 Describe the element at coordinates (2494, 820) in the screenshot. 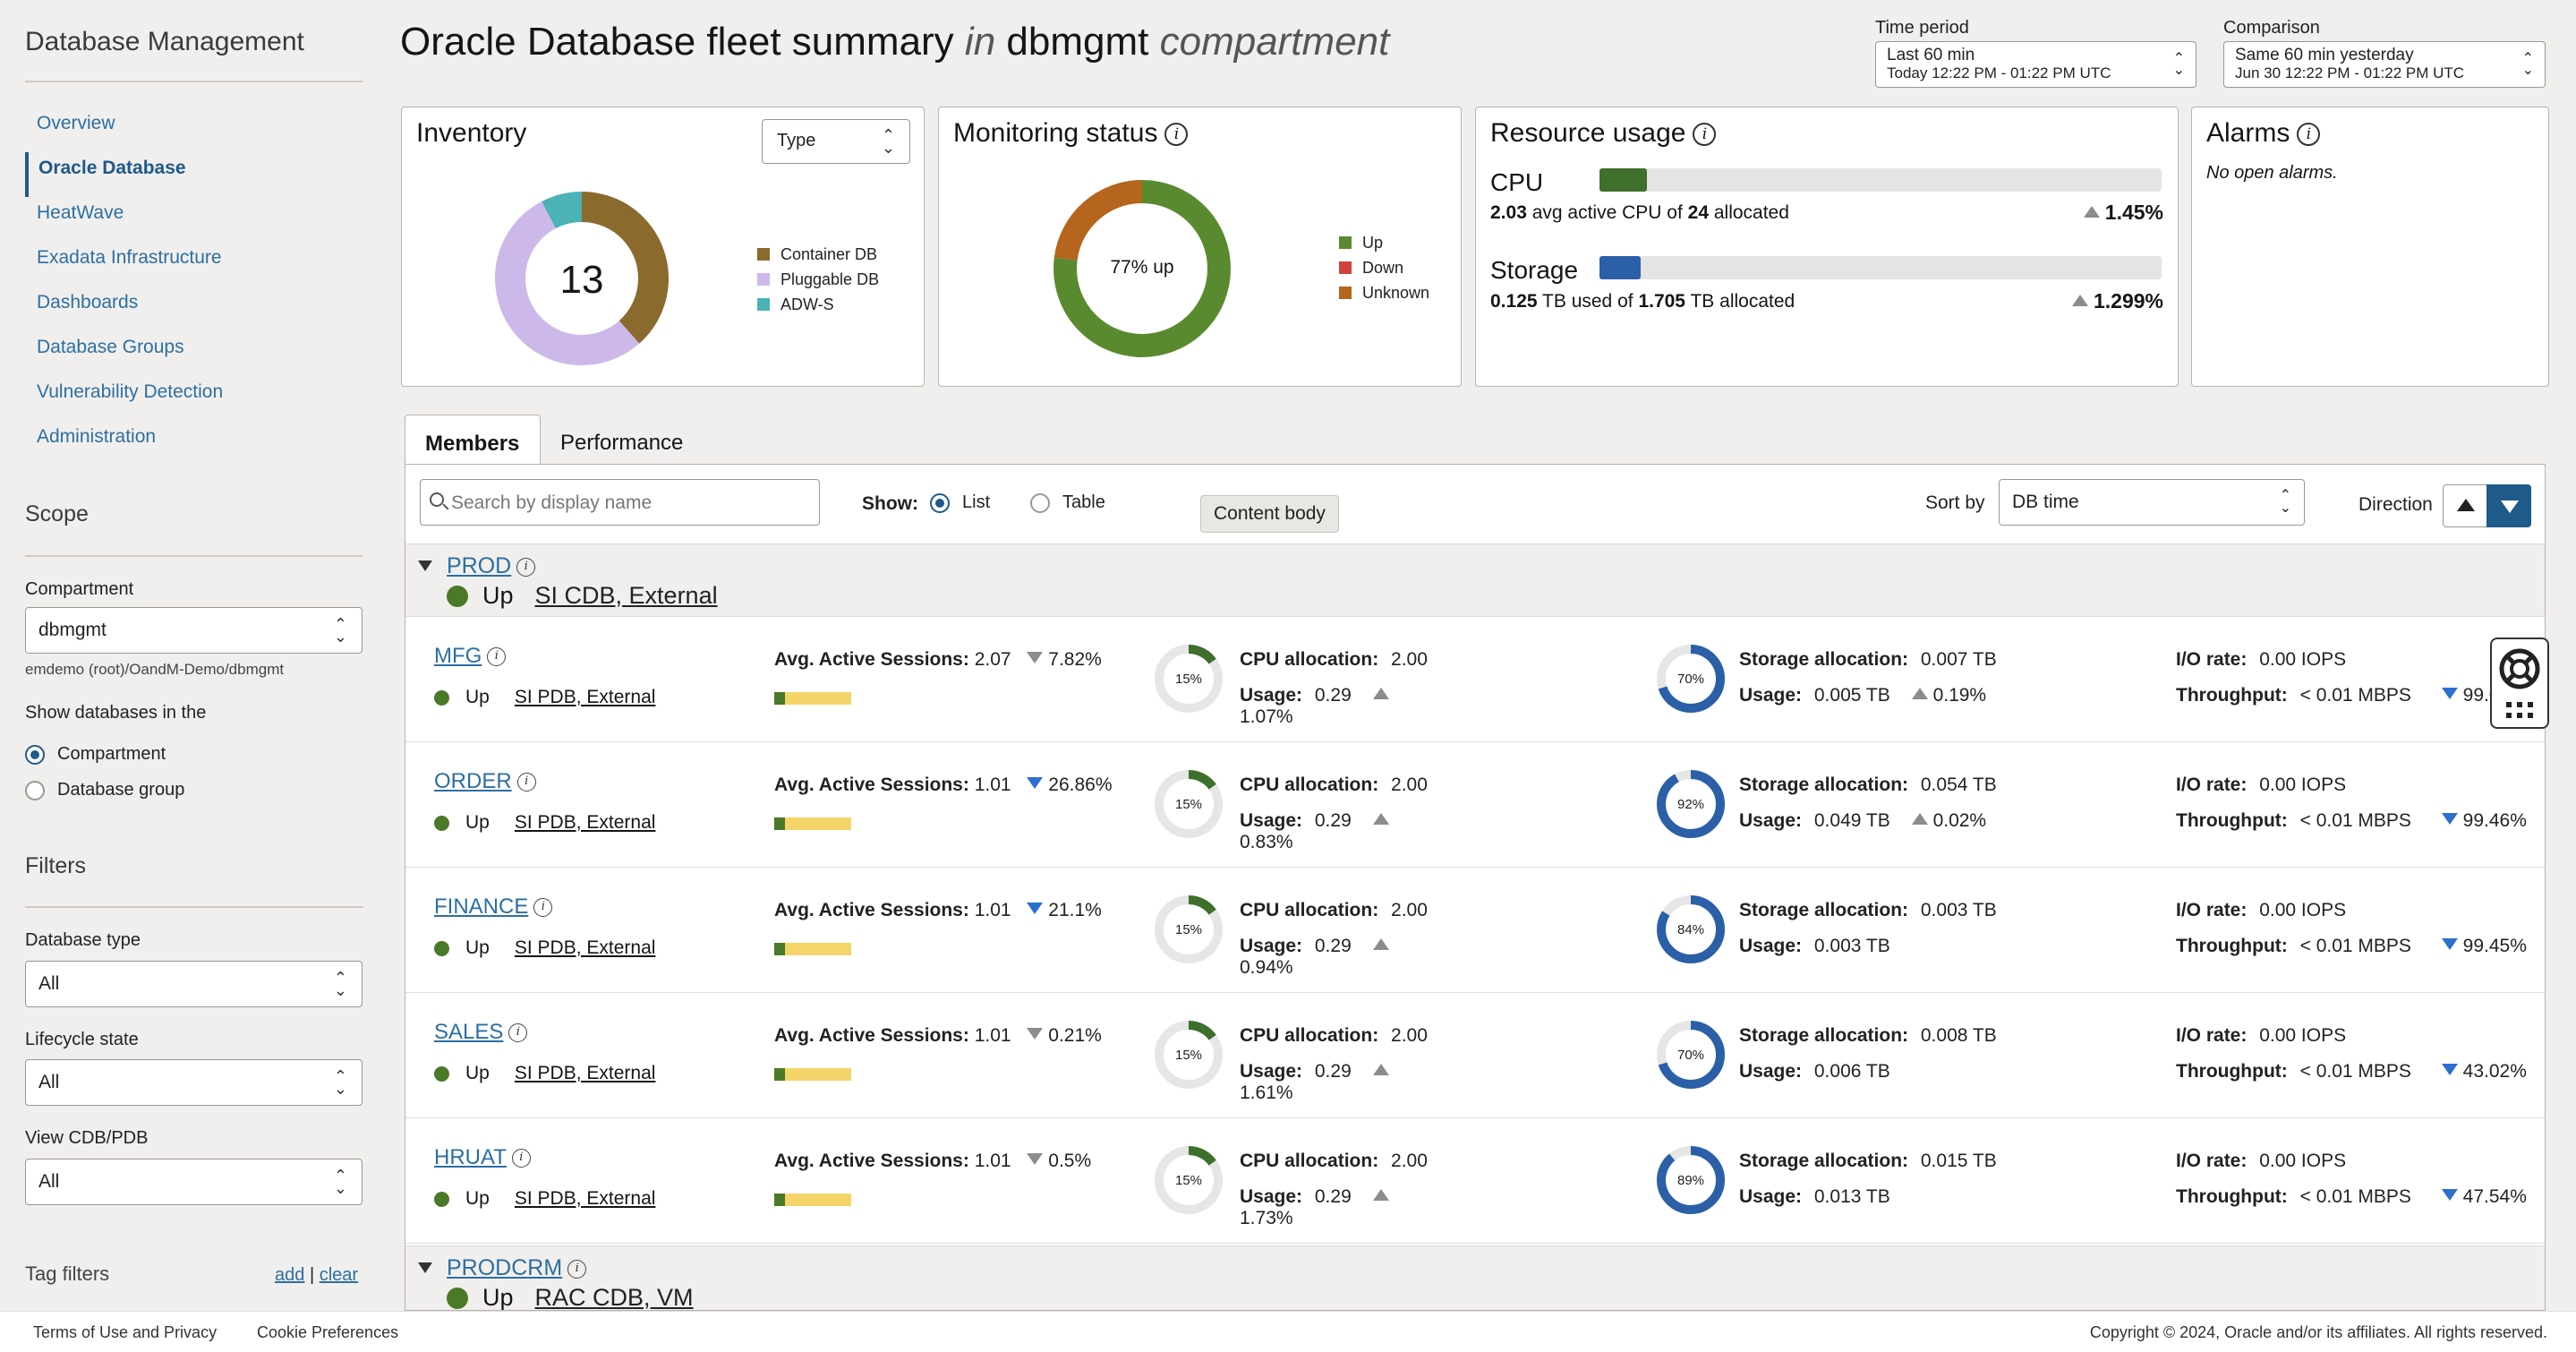

I see `throughput-change: 99.46%` at that location.